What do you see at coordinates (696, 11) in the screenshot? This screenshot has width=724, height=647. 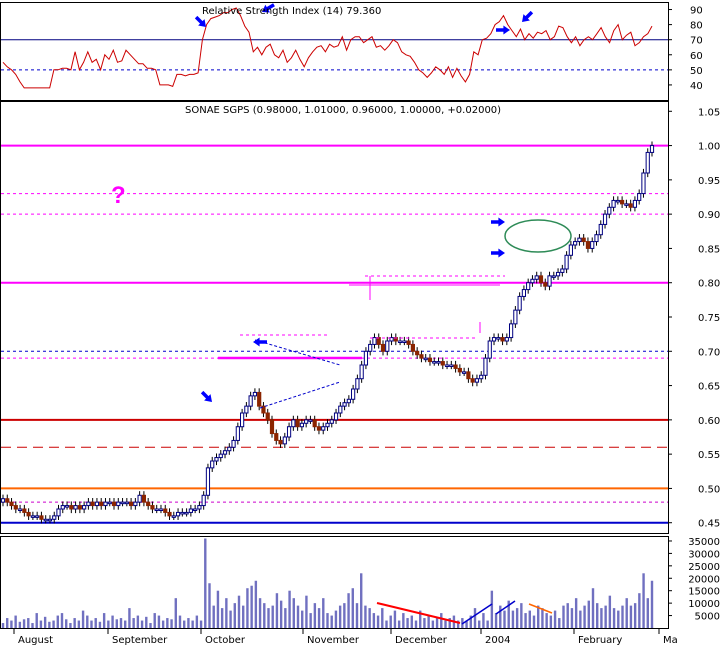 I see `rsi-tick-label: 90` at bounding box center [696, 11].